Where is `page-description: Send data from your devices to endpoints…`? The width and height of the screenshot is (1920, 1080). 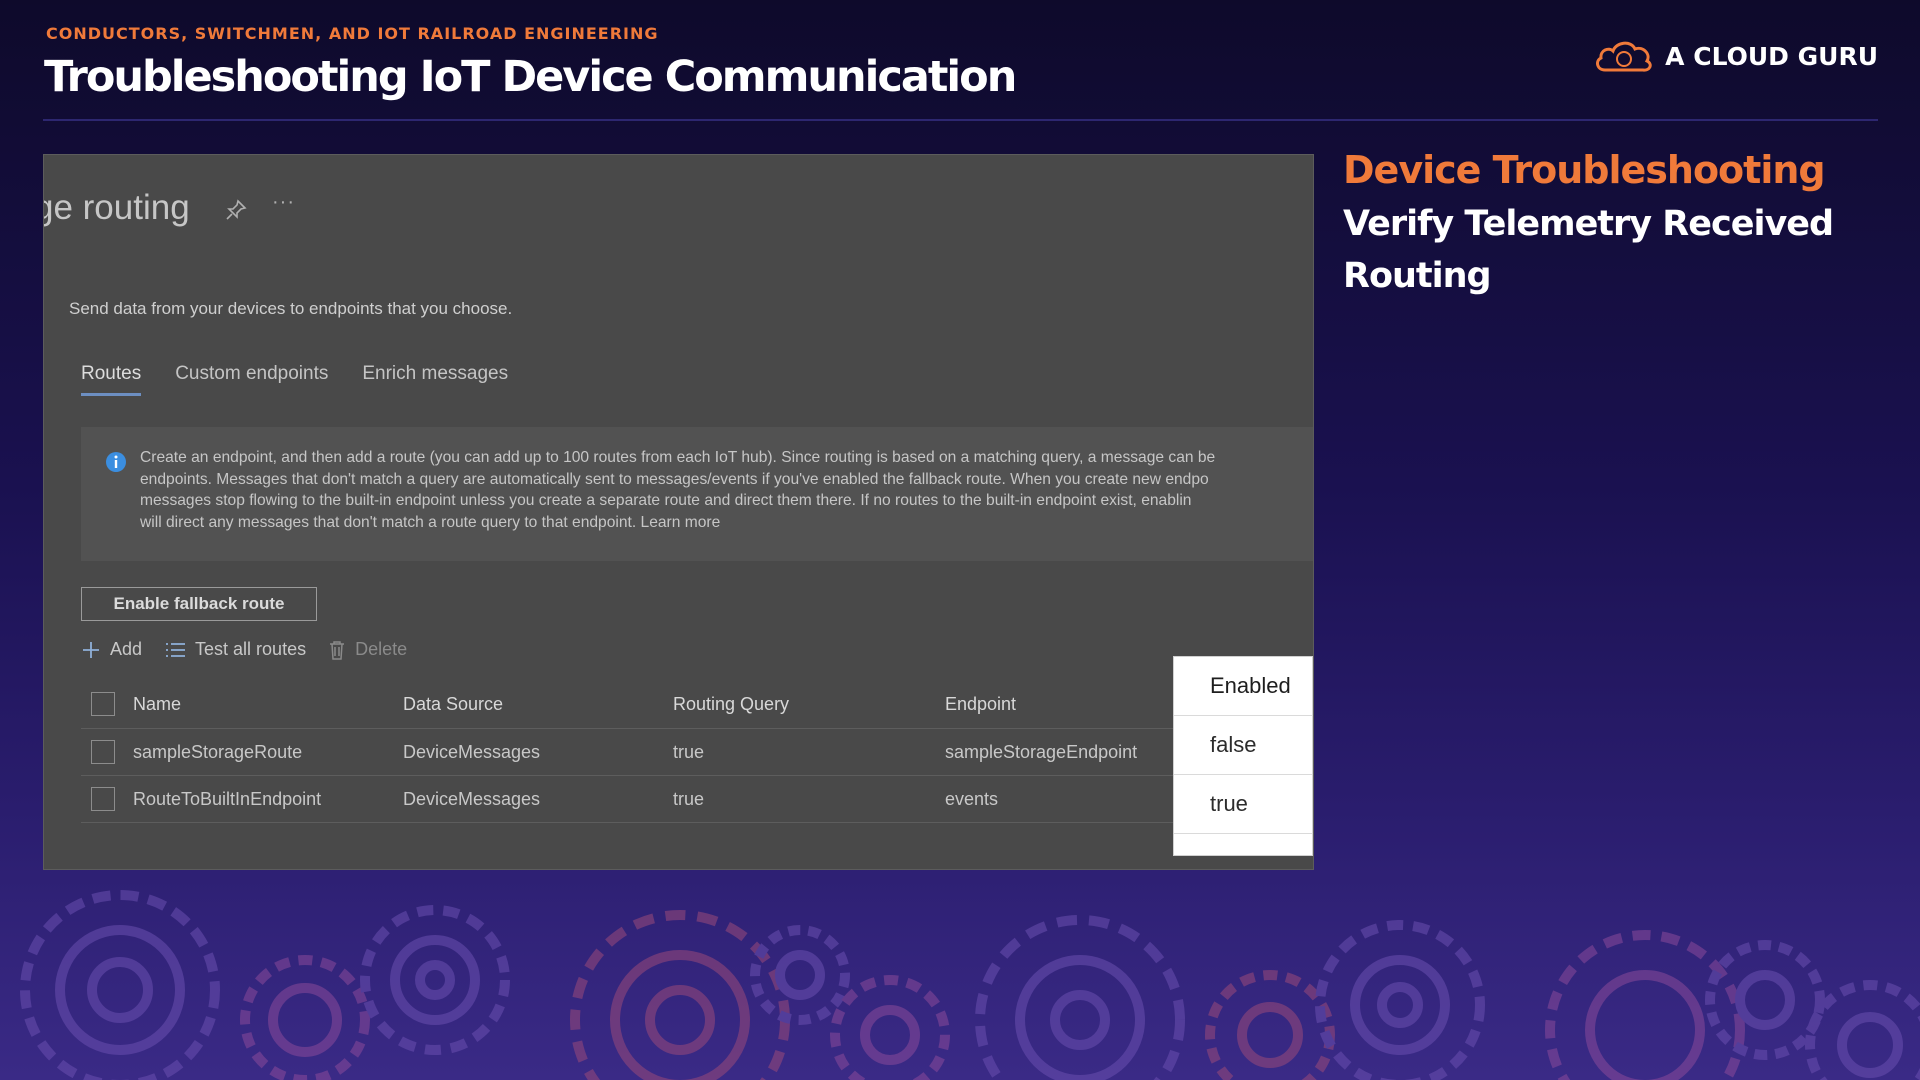
page-description: Send data from your devices to endpoints… is located at coordinates (291, 308).